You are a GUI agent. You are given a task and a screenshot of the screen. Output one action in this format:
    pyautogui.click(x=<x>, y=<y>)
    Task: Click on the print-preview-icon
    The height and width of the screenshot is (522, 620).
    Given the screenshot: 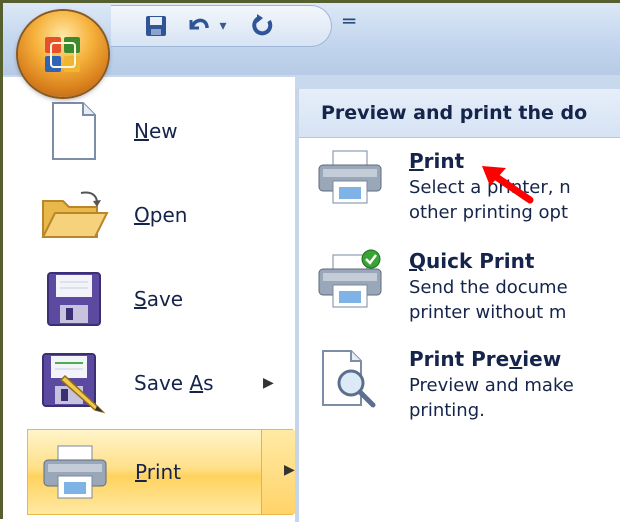 What is the action you would take?
    pyautogui.click(x=352, y=380)
    